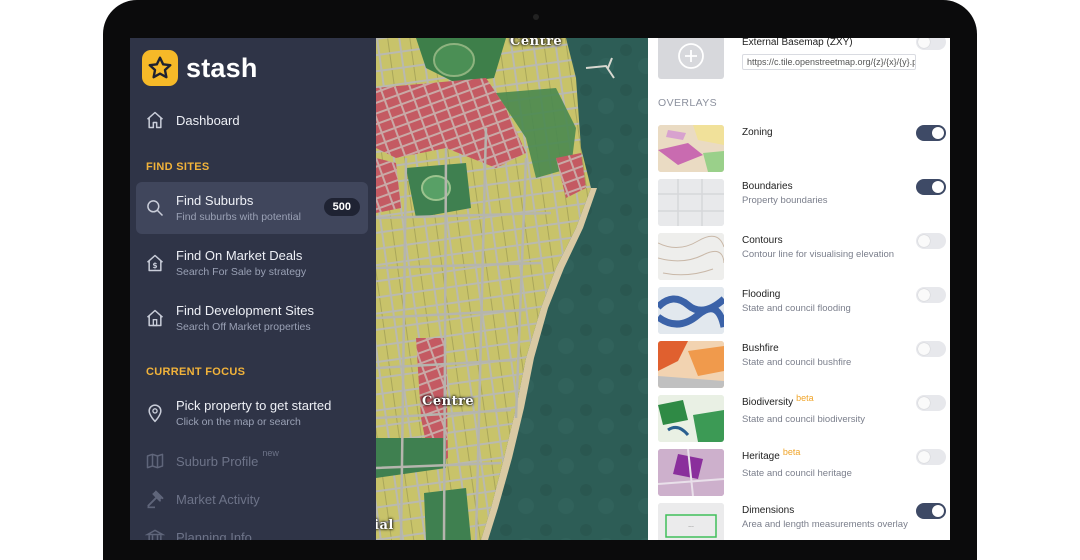 The height and width of the screenshot is (560, 1080). What do you see at coordinates (931, 241) in the screenshot?
I see `contours-toggle` at bounding box center [931, 241].